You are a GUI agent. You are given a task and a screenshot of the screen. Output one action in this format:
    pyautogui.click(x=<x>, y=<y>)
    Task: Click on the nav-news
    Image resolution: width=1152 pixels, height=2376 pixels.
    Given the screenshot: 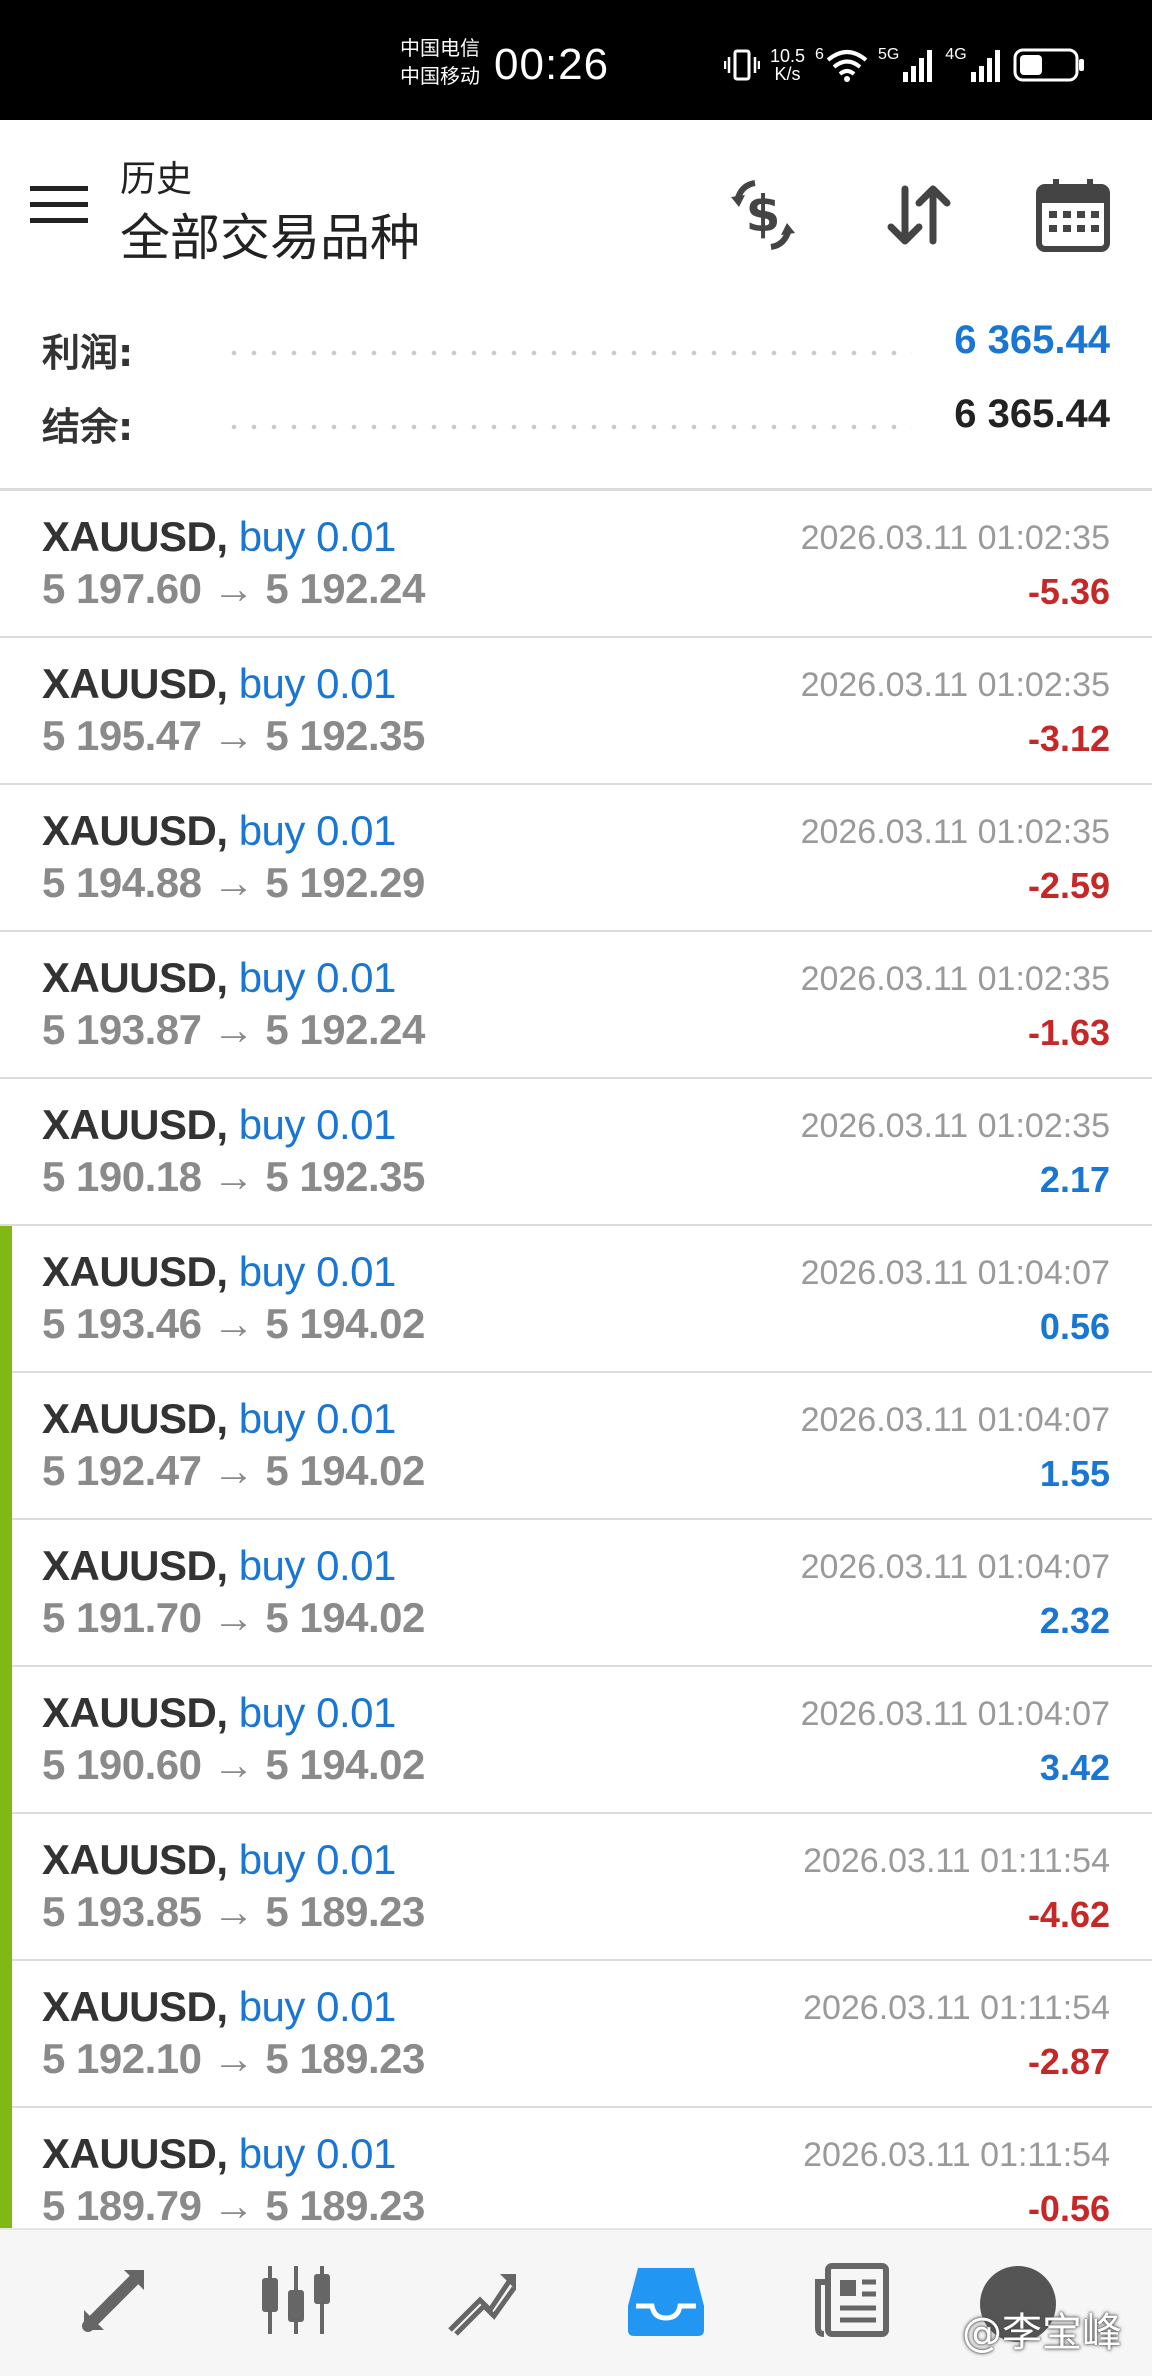 What is the action you would take?
    pyautogui.click(x=852, y=2300)
    